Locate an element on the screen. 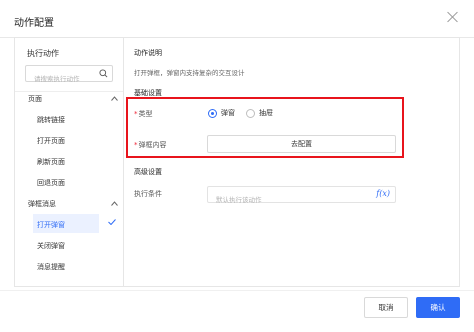 The width and height of the screenshot is (474, 332). function-icon: f(x) is located at coordinates (383, 193).